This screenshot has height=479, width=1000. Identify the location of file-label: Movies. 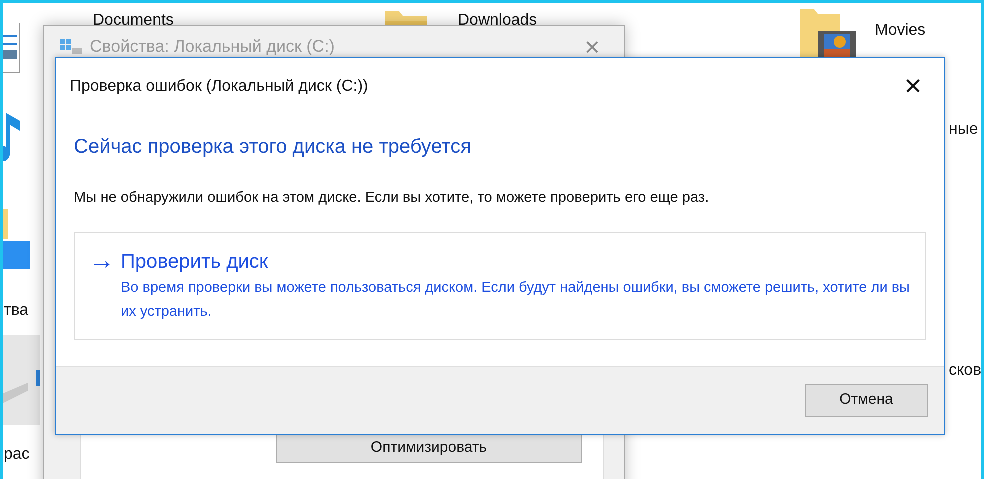
(900, 31).